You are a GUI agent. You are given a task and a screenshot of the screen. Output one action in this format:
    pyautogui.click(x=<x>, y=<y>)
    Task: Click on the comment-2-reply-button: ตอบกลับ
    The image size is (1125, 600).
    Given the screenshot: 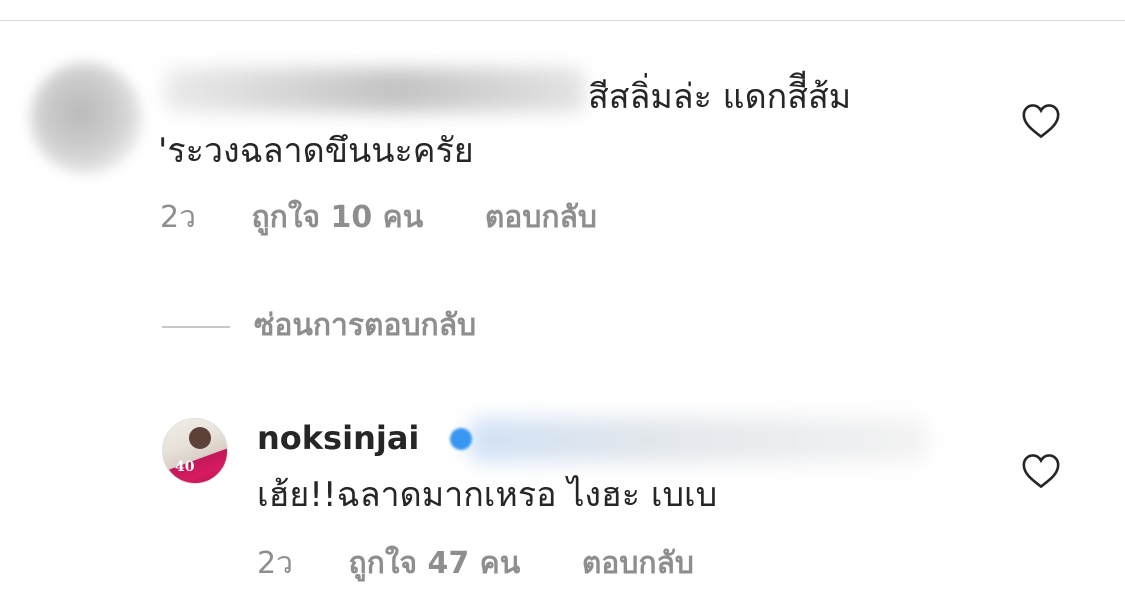 What is the action you would take?
    pyautogui.click(x=638, y=564)
    